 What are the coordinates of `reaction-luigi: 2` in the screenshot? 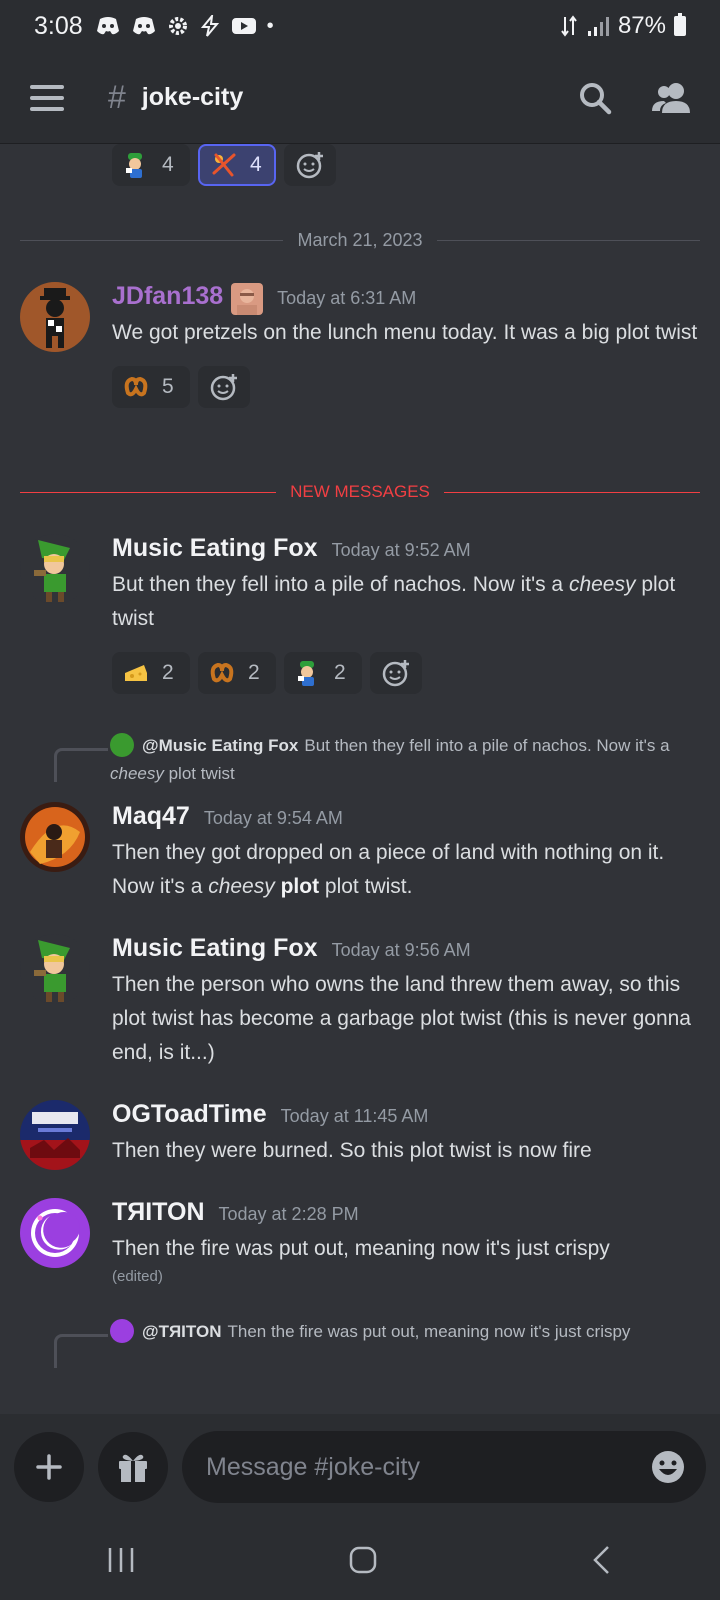 It's located at (323, 673).